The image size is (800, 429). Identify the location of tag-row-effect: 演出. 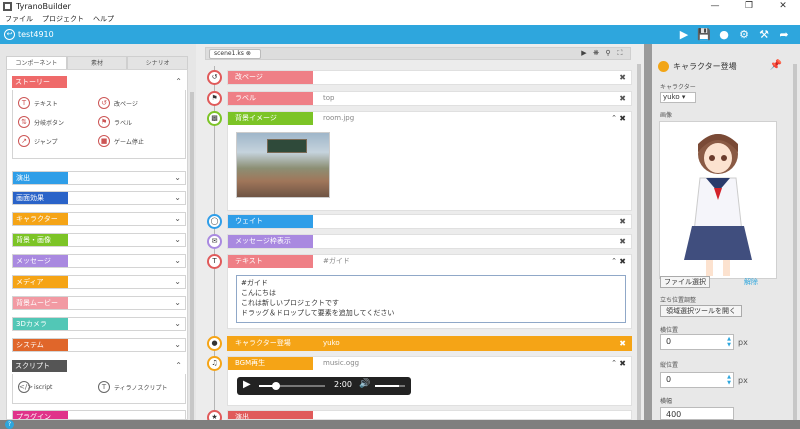
(429, 415).